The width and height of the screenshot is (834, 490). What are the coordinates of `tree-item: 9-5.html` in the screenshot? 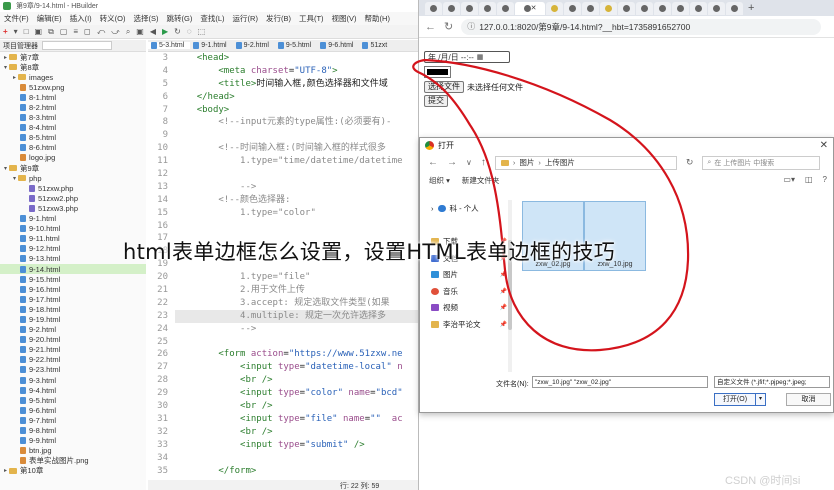 It's located at (73, 400).